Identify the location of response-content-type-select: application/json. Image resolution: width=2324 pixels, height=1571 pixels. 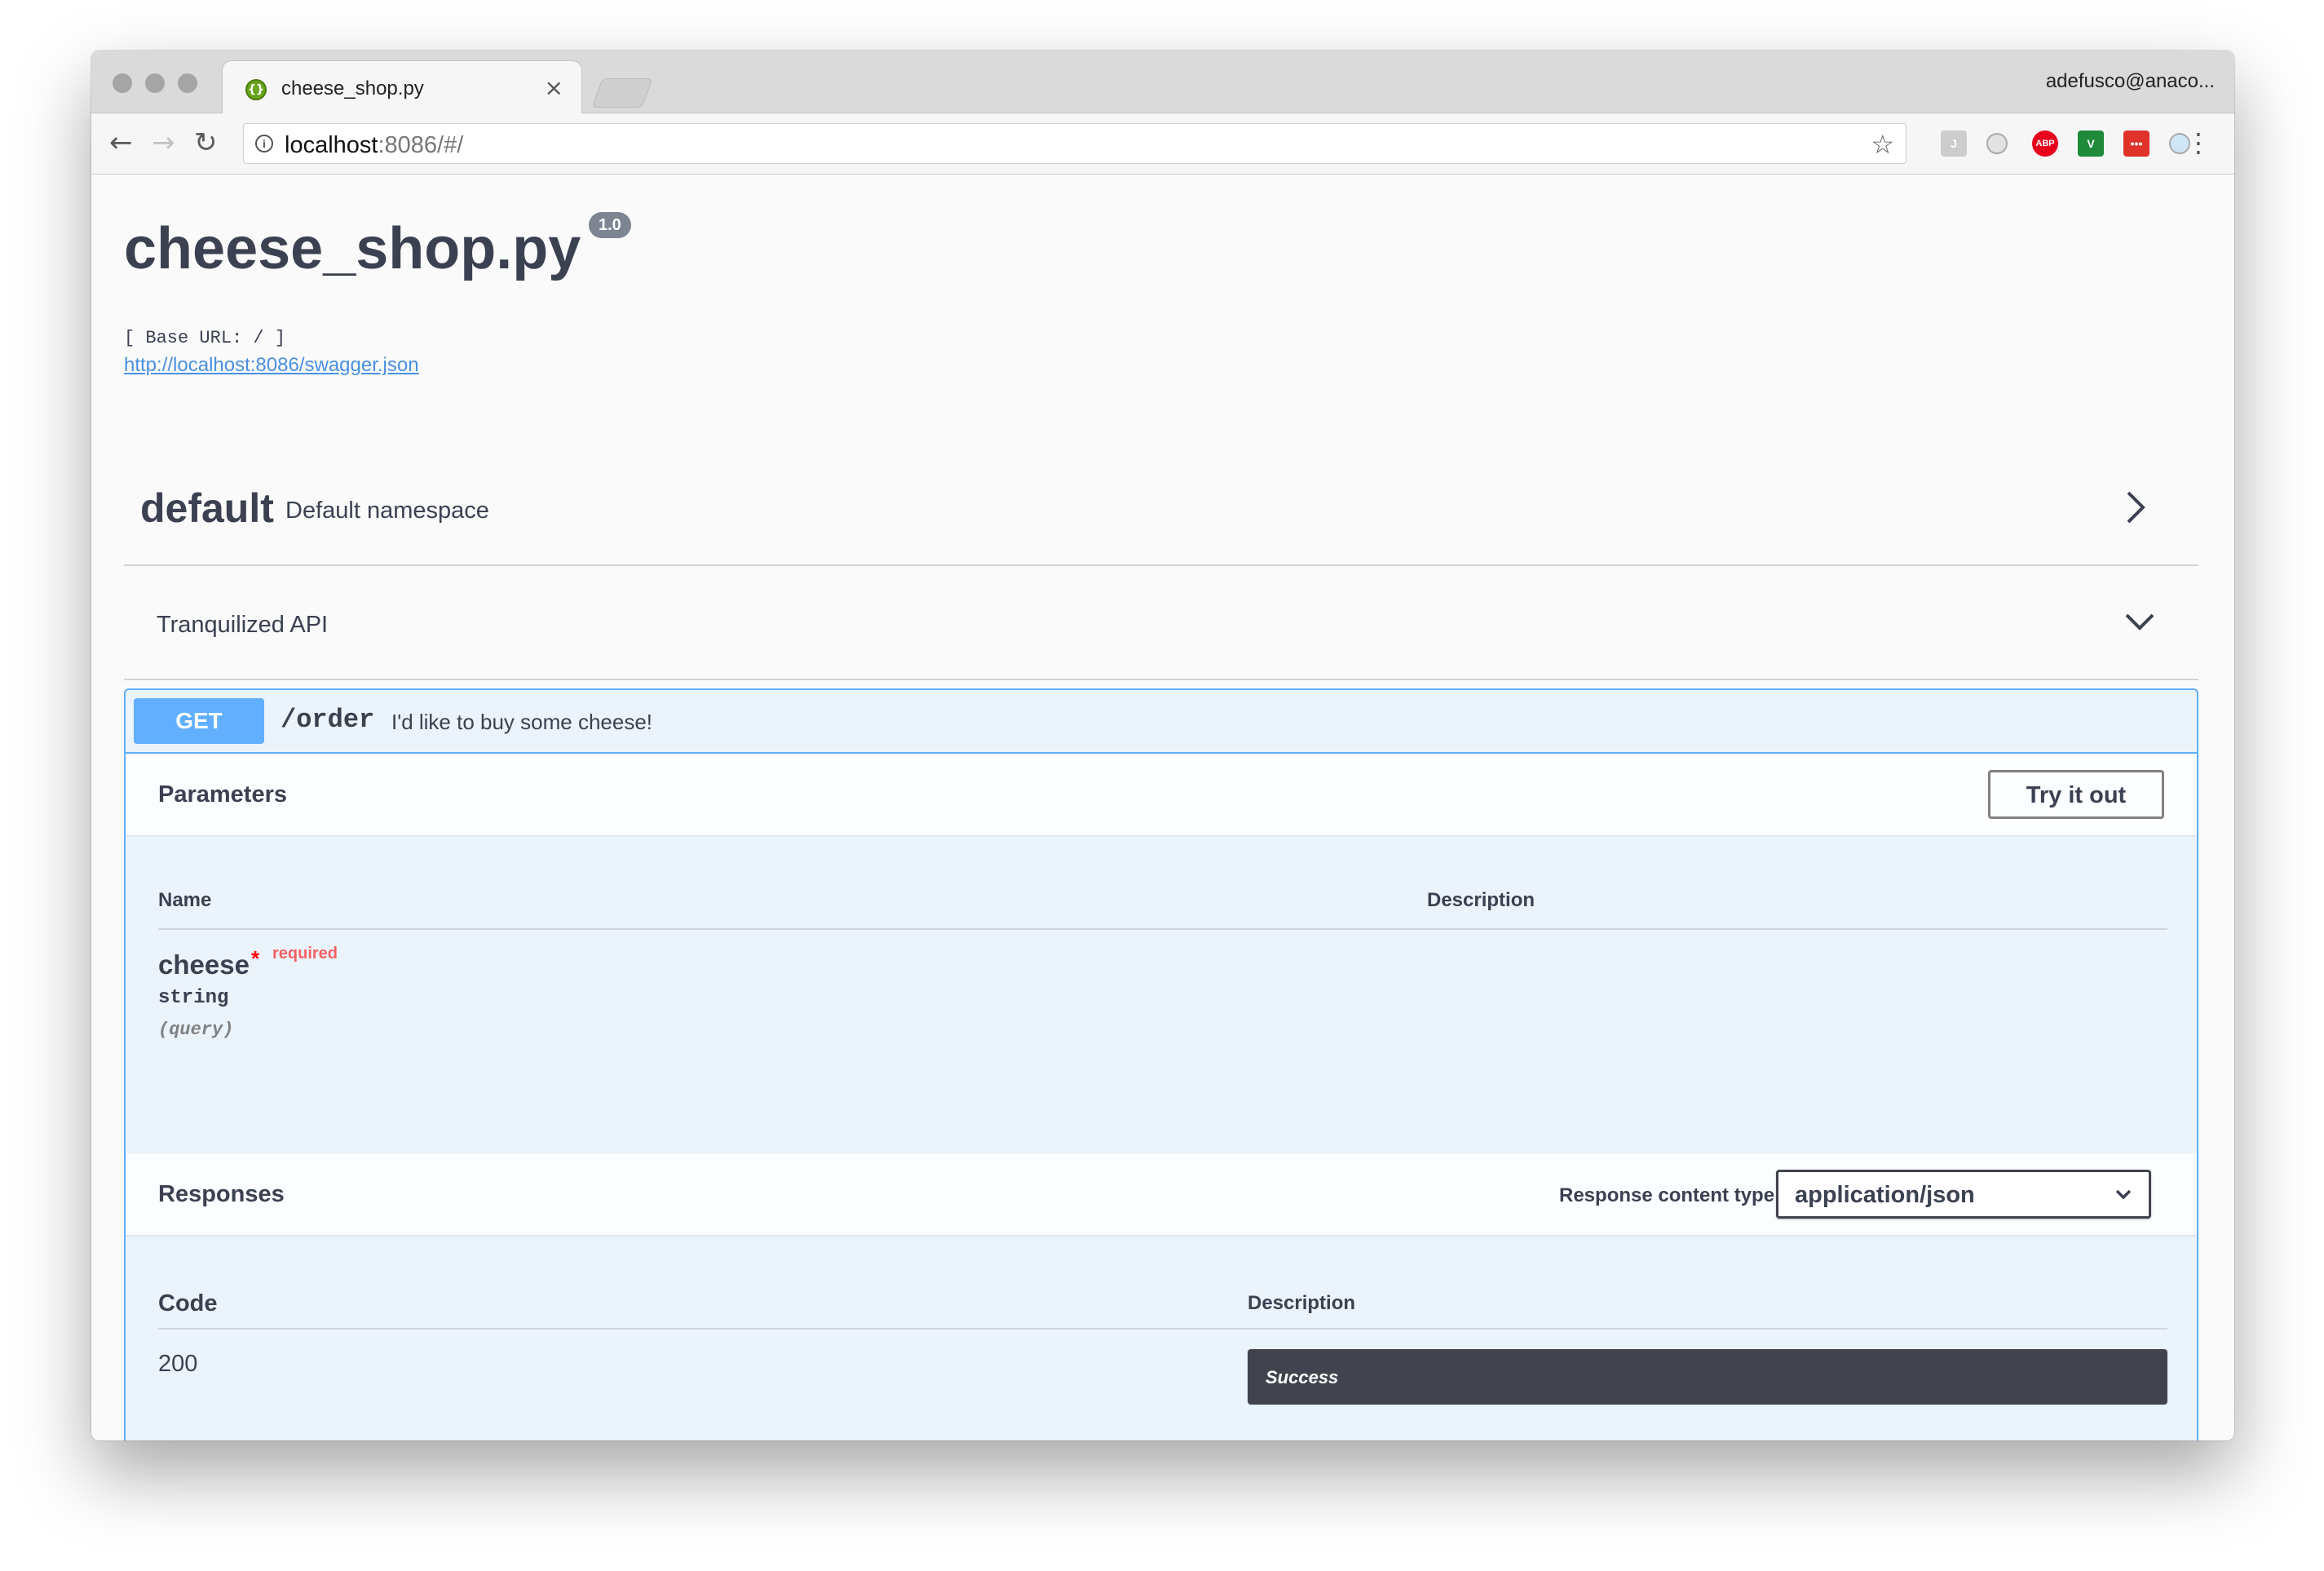
(1963, 1194).